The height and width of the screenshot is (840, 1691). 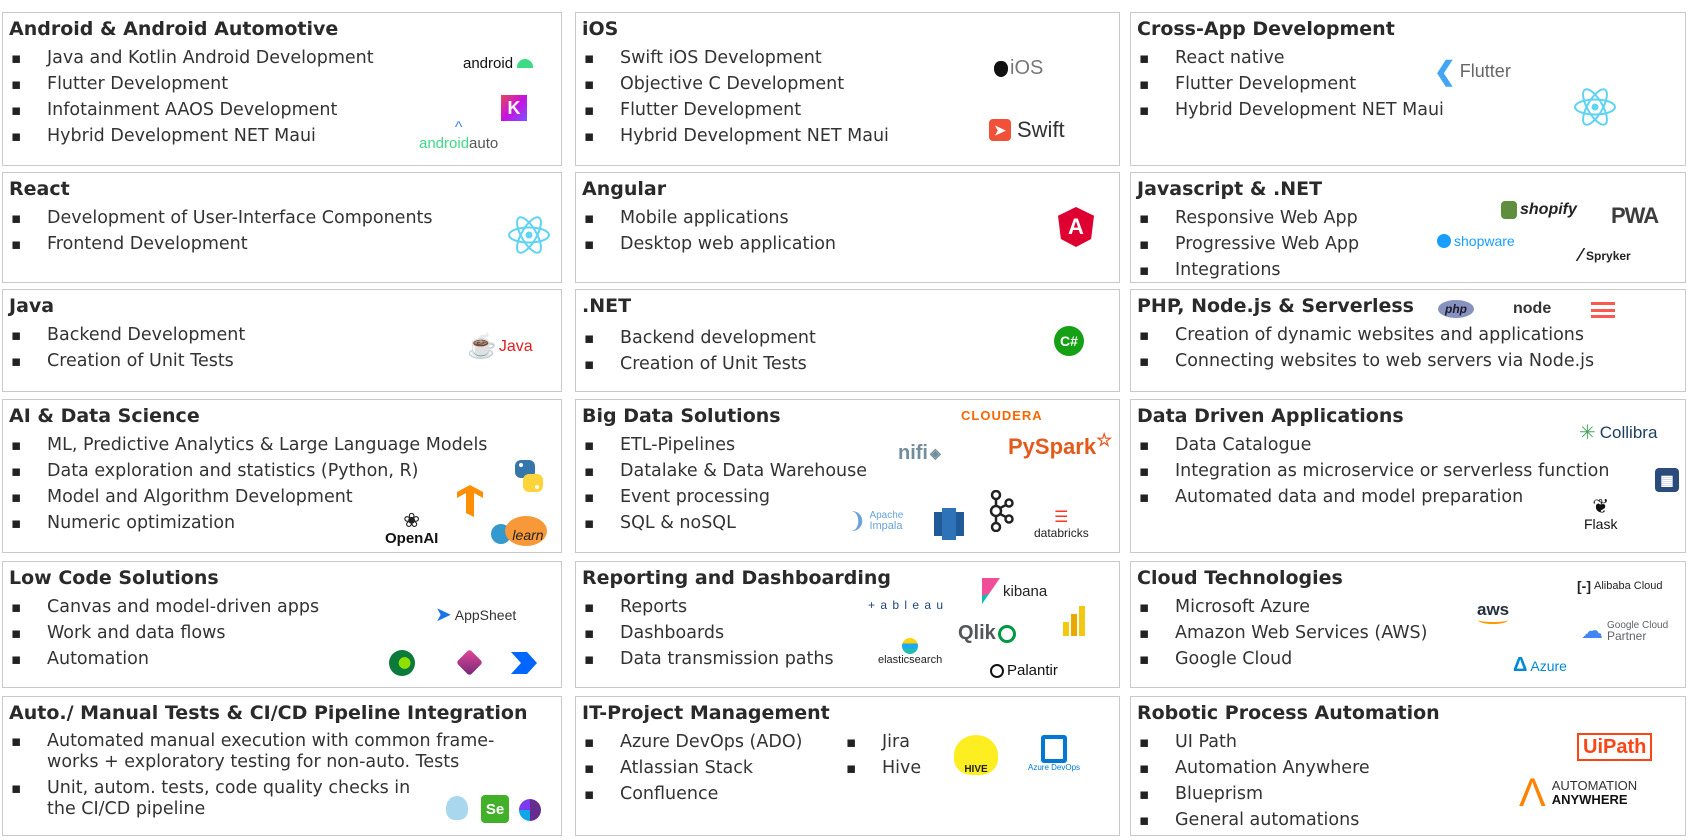 What do you see at coordinates (1254, 768) in the screenshot?
I see `list-item: Automation Anywhere` at bounding box center [1254, 768].